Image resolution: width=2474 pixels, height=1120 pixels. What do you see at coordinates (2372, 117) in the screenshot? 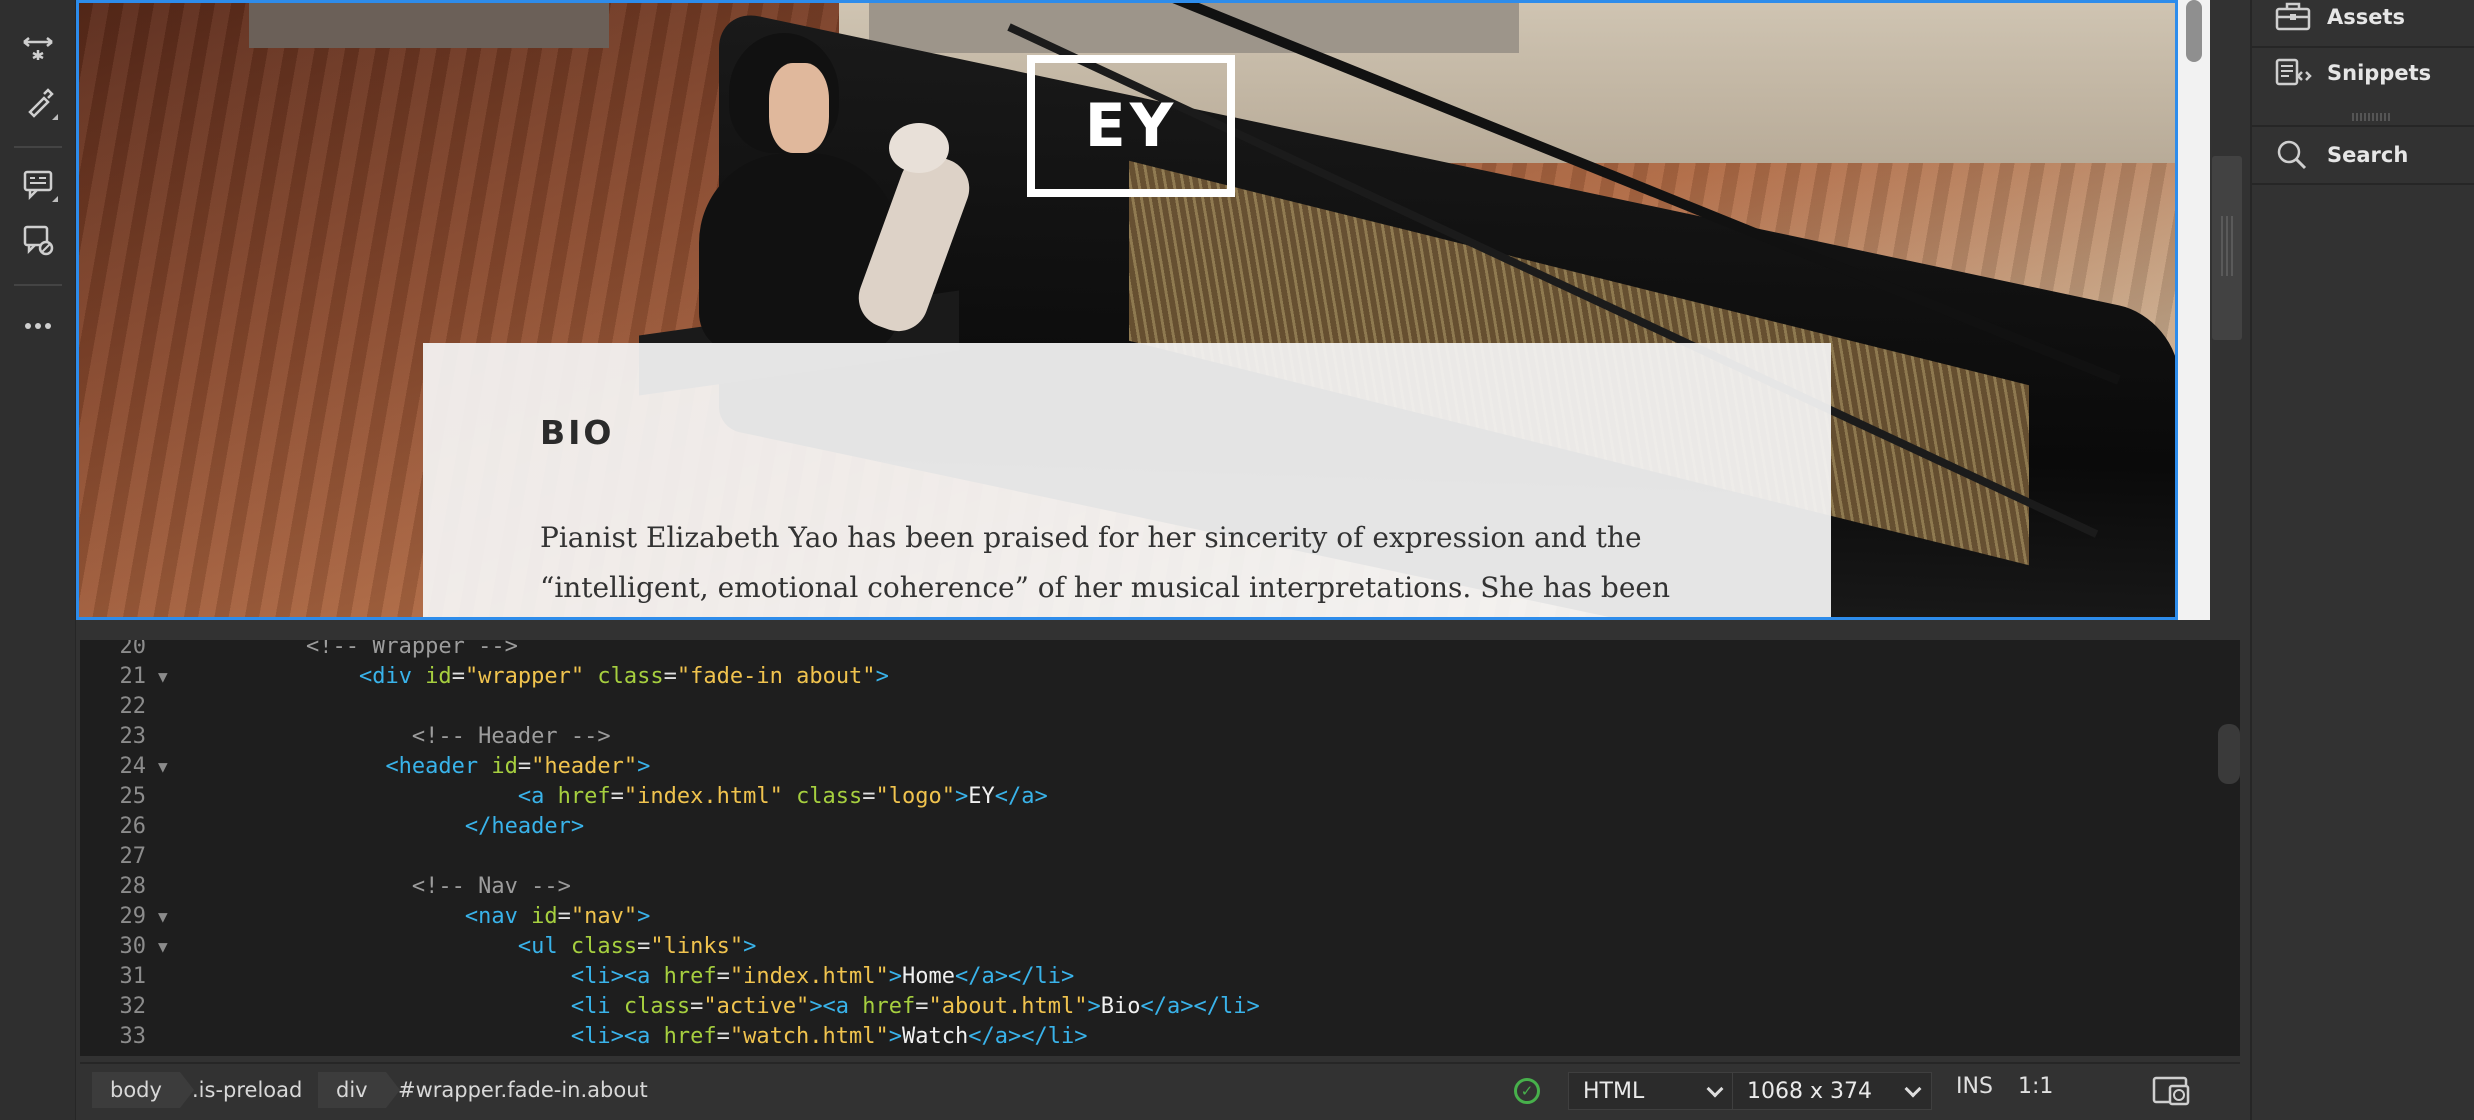
I see `panel-drag-handle` at bounding box center [2372, 117].